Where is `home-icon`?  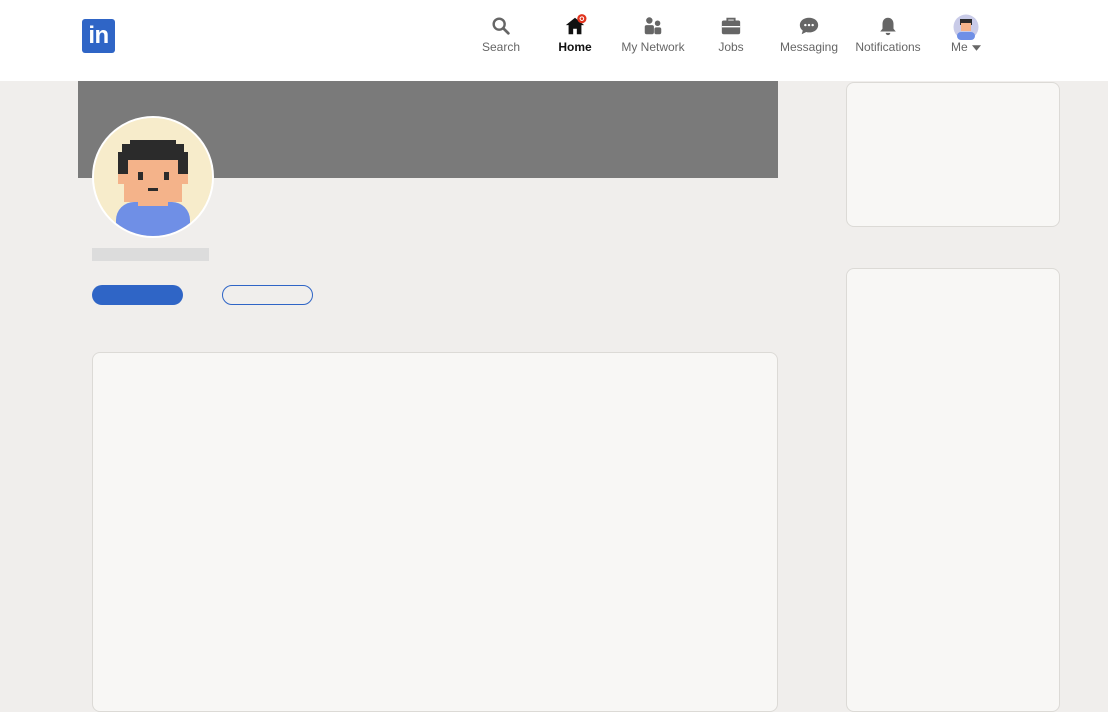
home-icon is located at coordinates (576, 24).